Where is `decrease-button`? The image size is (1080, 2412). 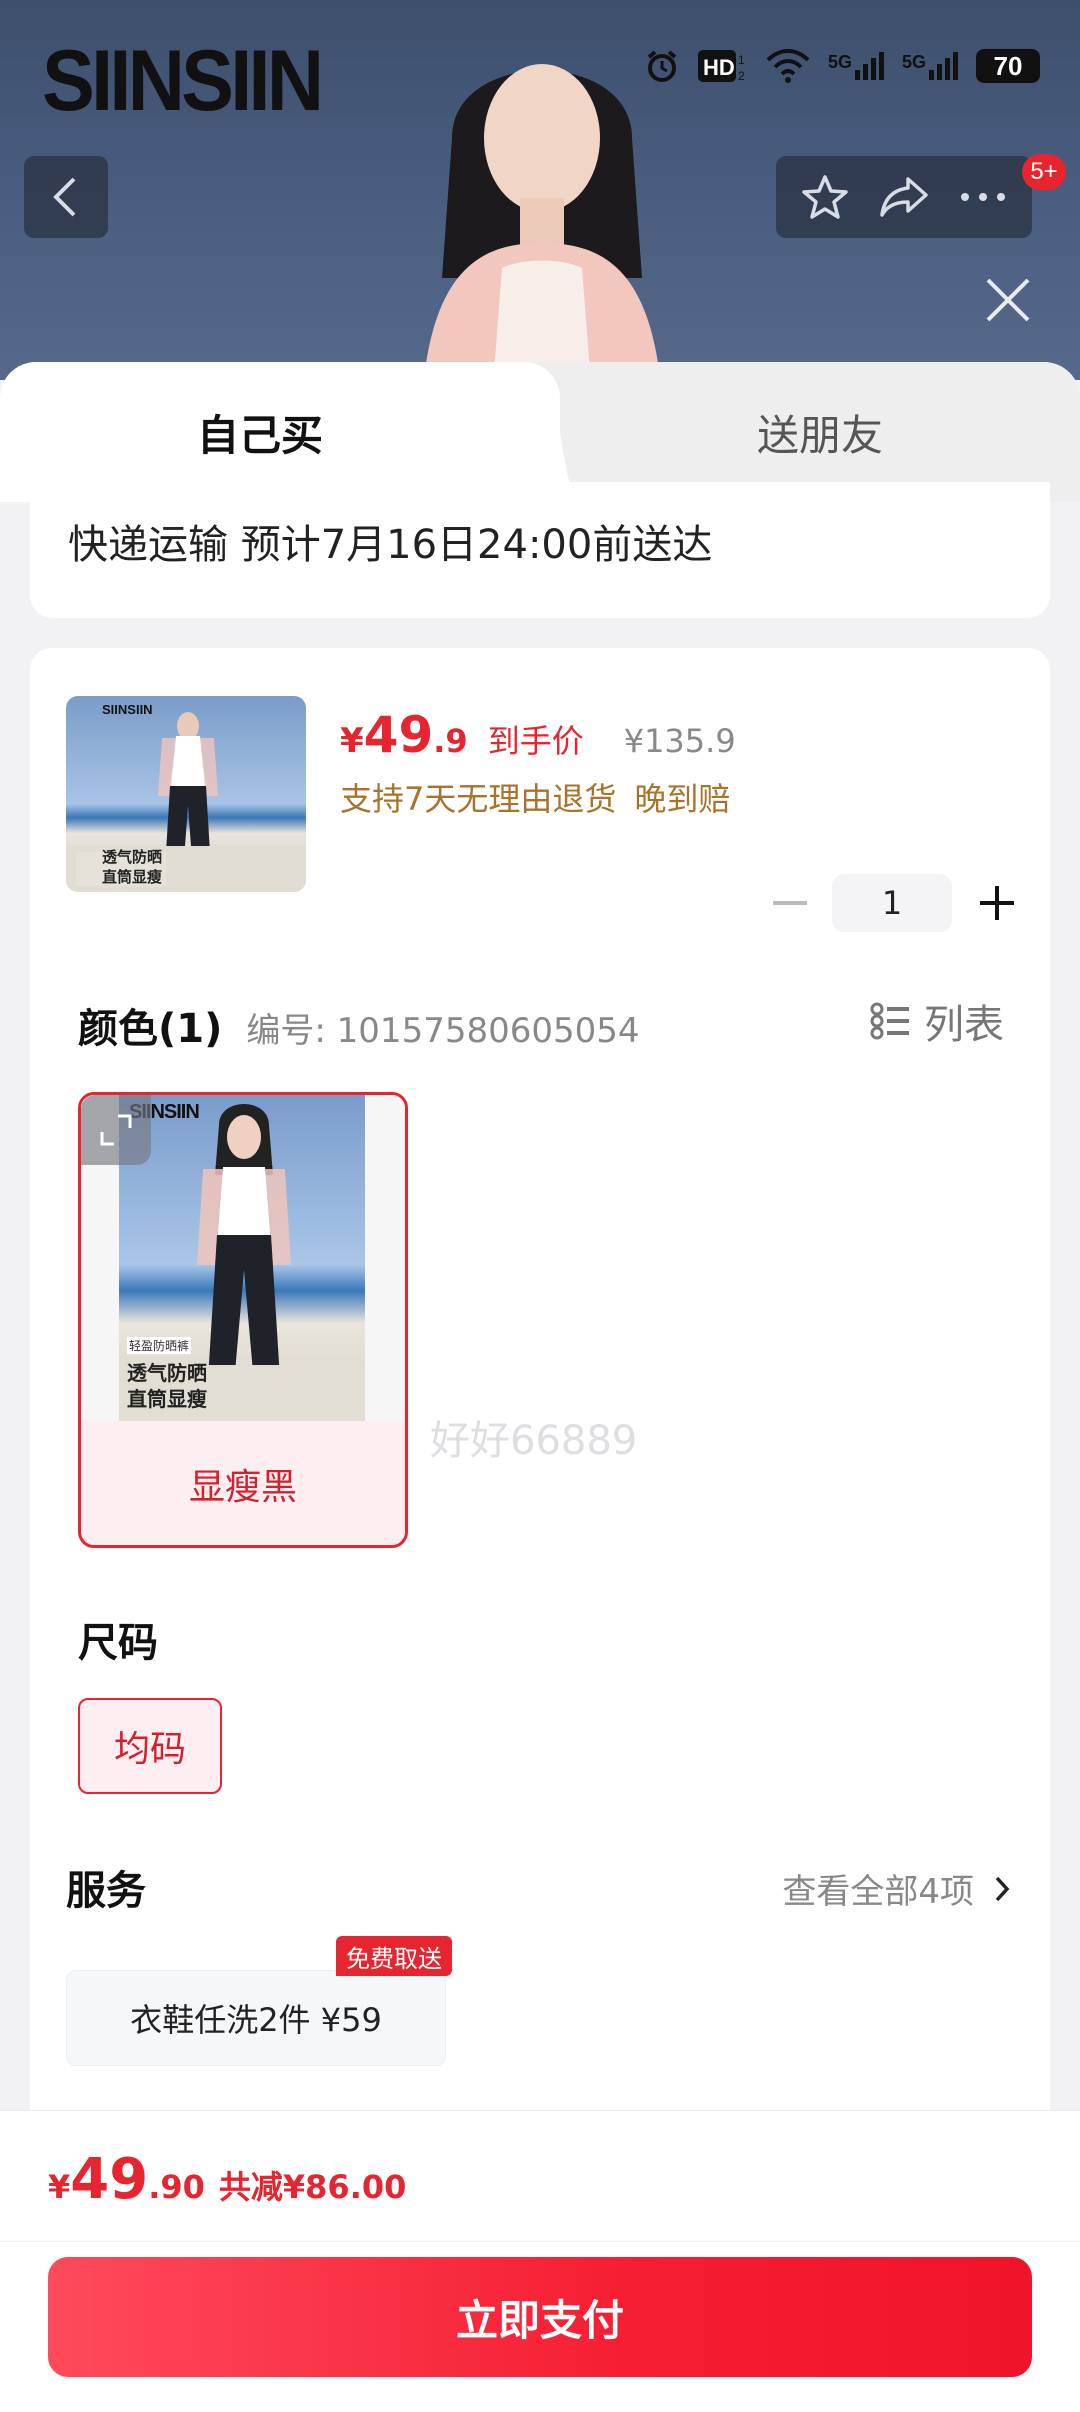
decrease-button is located at coordinates (790, 903).